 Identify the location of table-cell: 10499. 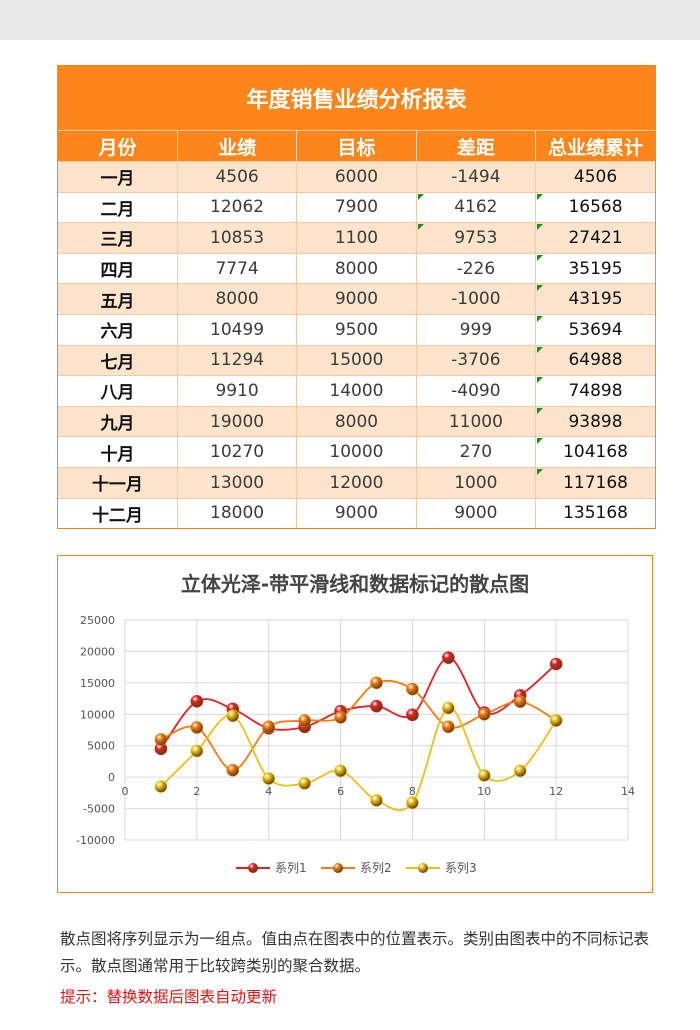
(236, 329).